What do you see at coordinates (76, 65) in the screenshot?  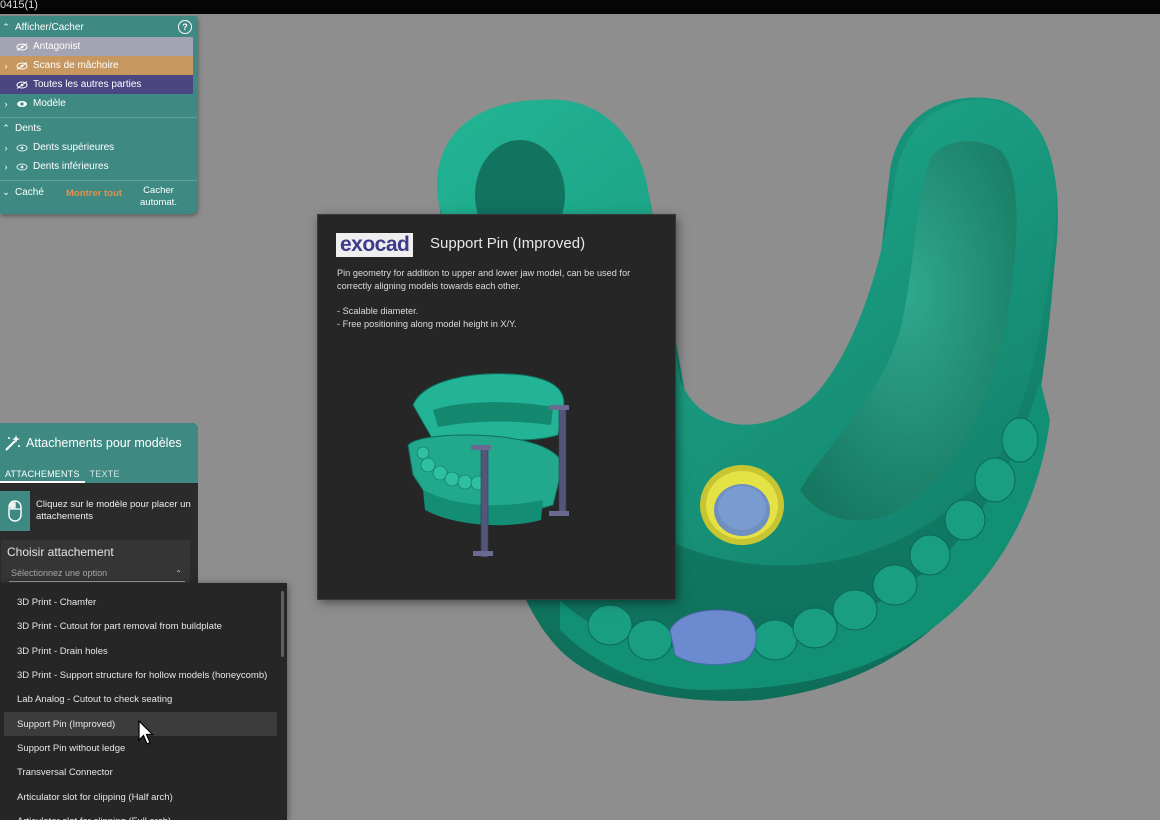 I see `row-label: Scans de mâchoire` at bounding box center [76, 65].